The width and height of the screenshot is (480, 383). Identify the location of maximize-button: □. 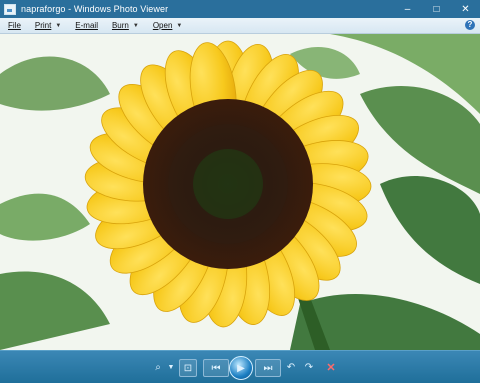
(436, 9).